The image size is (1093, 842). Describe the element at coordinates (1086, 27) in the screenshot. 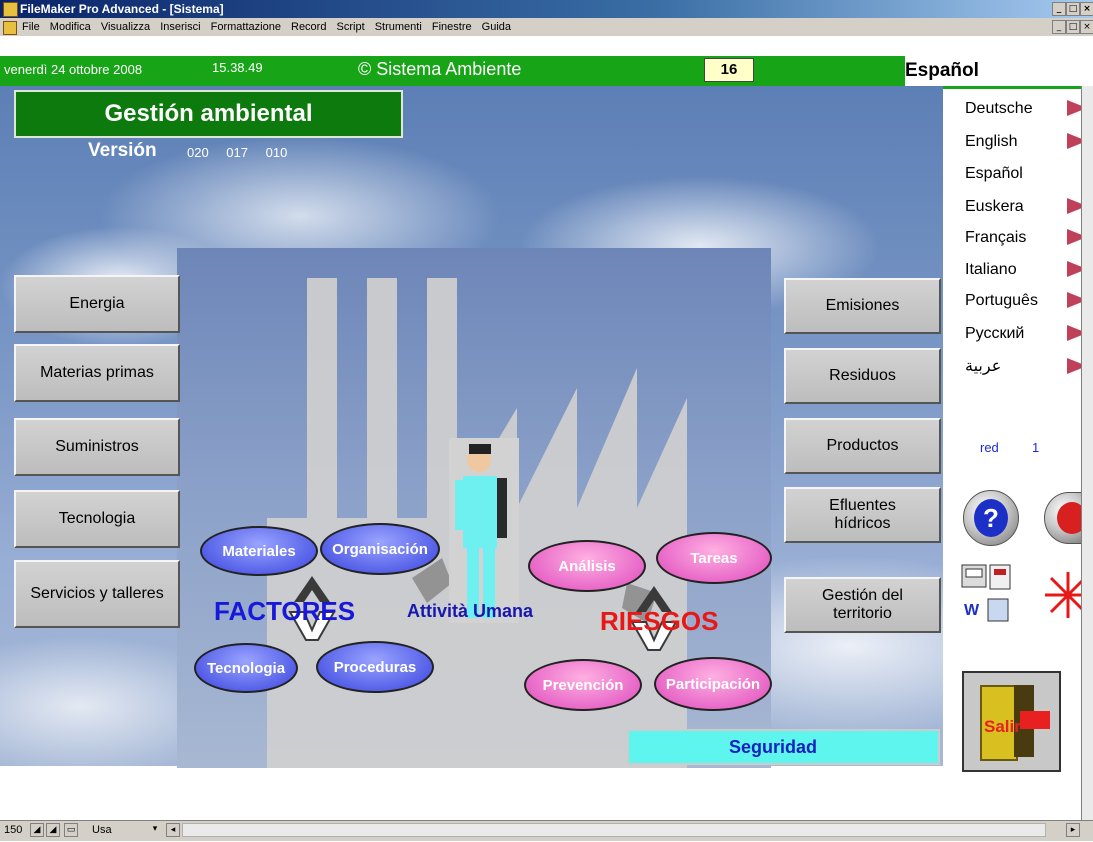

I see `doc-close-button: ×` at that location.